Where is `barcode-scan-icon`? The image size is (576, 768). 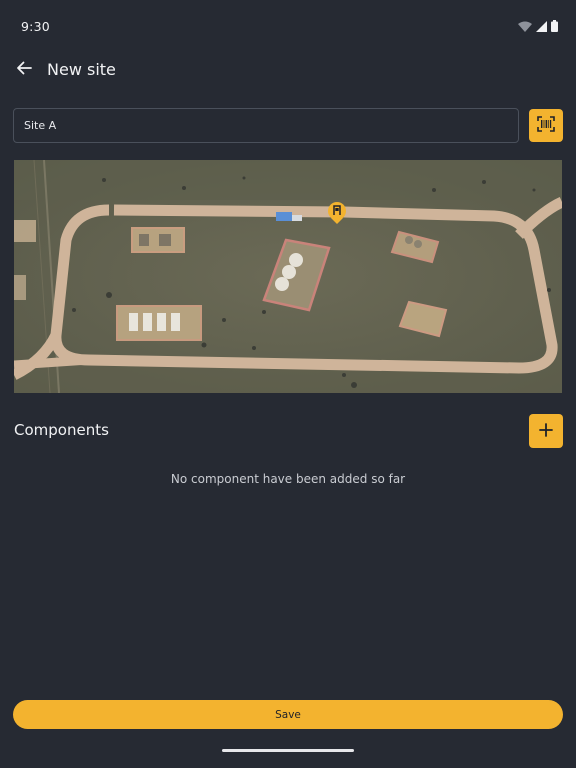
barcode-scan-icon is located at coordinates (546, 125).